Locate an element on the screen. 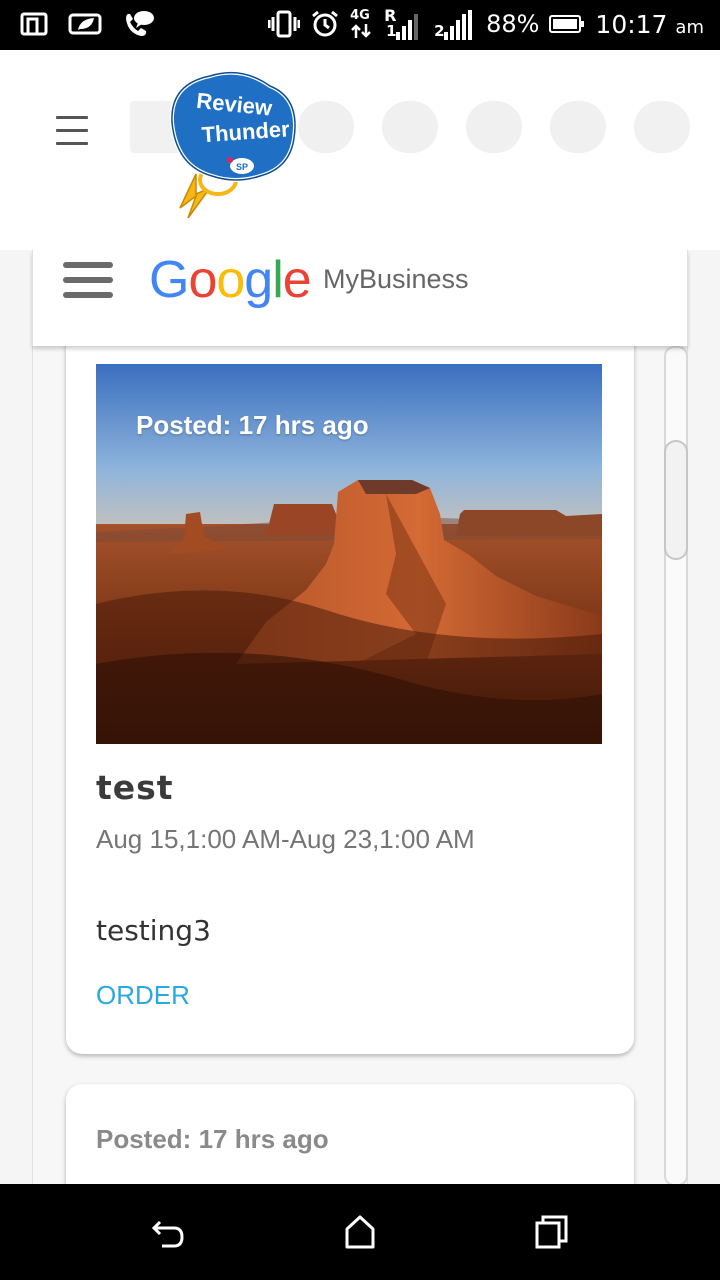  post-dates: Aug 15,1:00 AM-Aug 23,1:00 AM is located at coordinates (285, 839).